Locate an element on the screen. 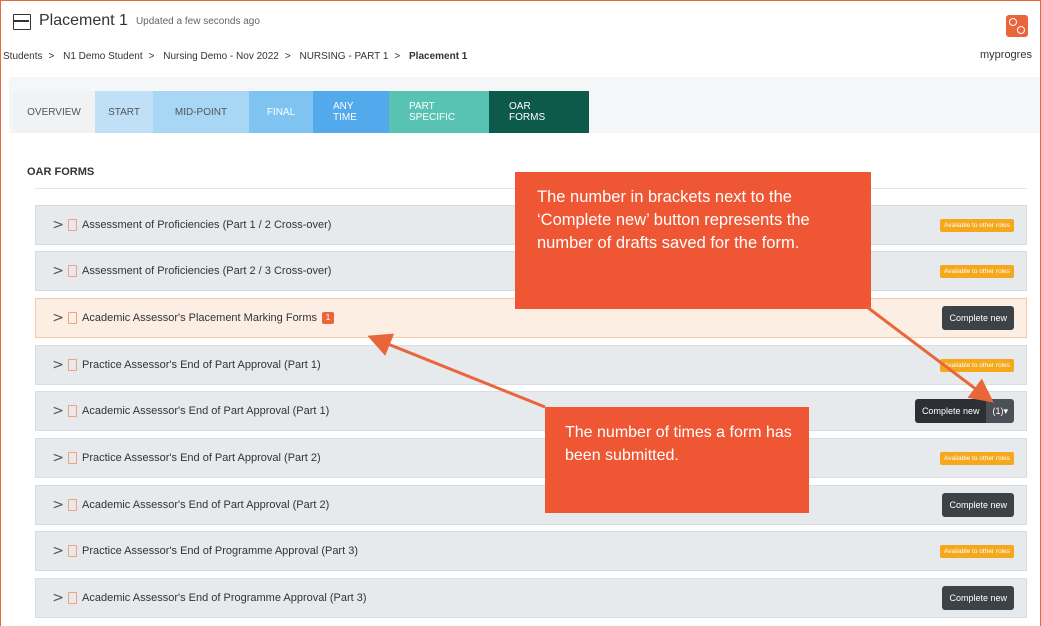 The width and height of the screenshot is (1041, 626). tab-oar-forms: OAR FORMS is located at coordinates (539, 112).